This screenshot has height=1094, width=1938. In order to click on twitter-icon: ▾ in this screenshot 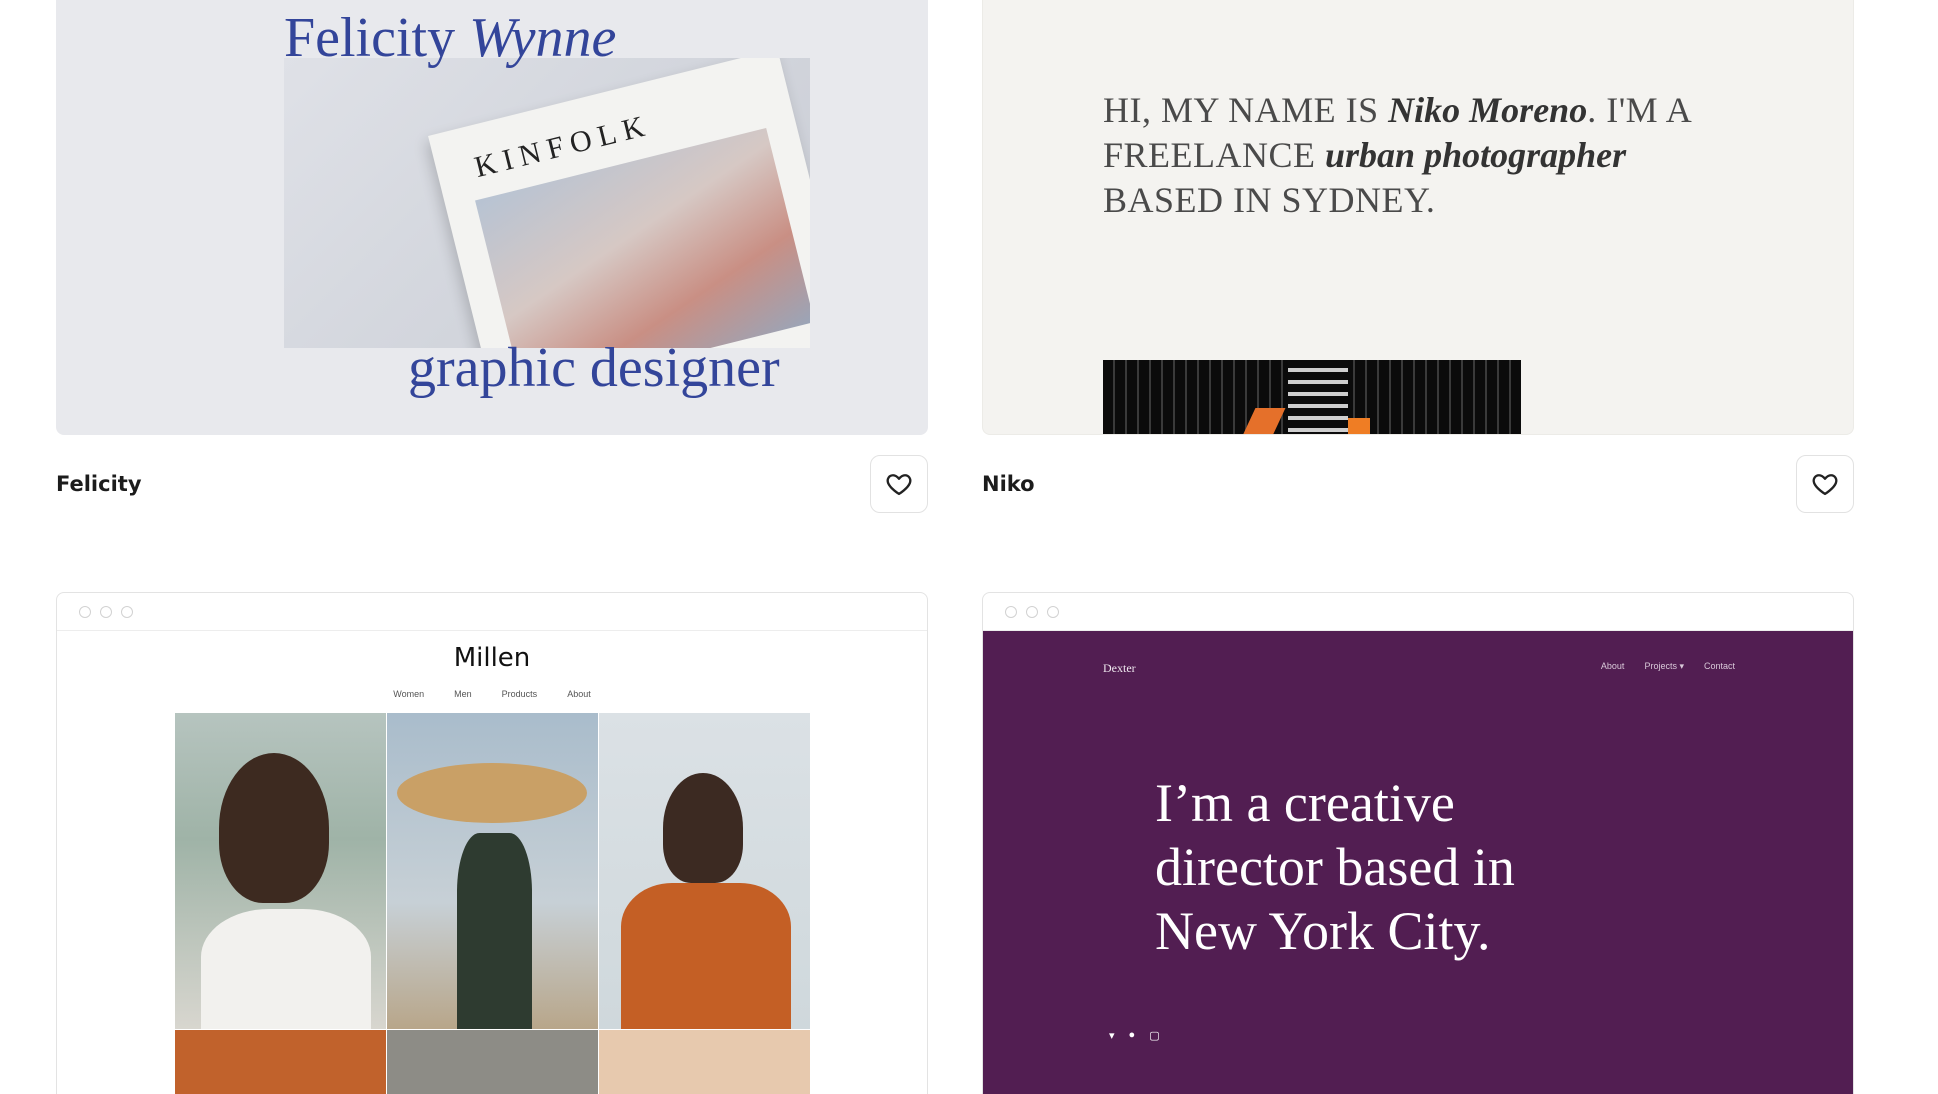, I will do `click(1112, 1036)`.